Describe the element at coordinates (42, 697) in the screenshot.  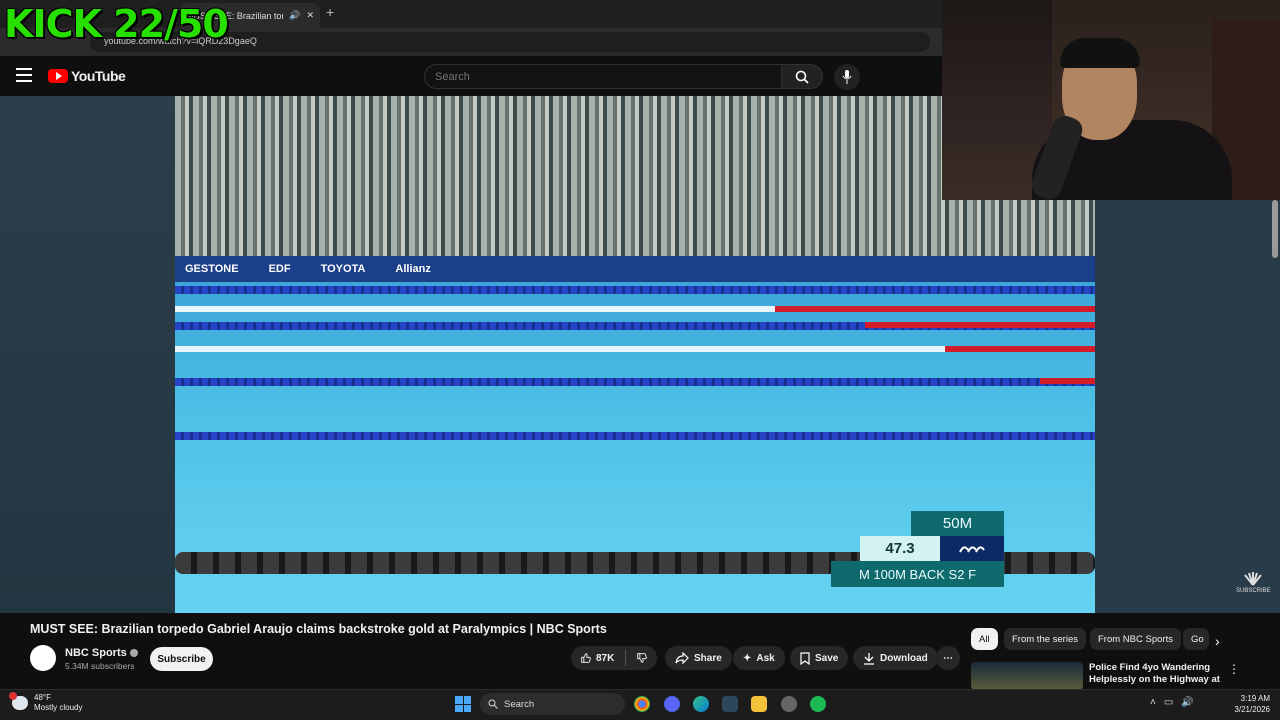
I see `weather-temp: 48°F` at that location.